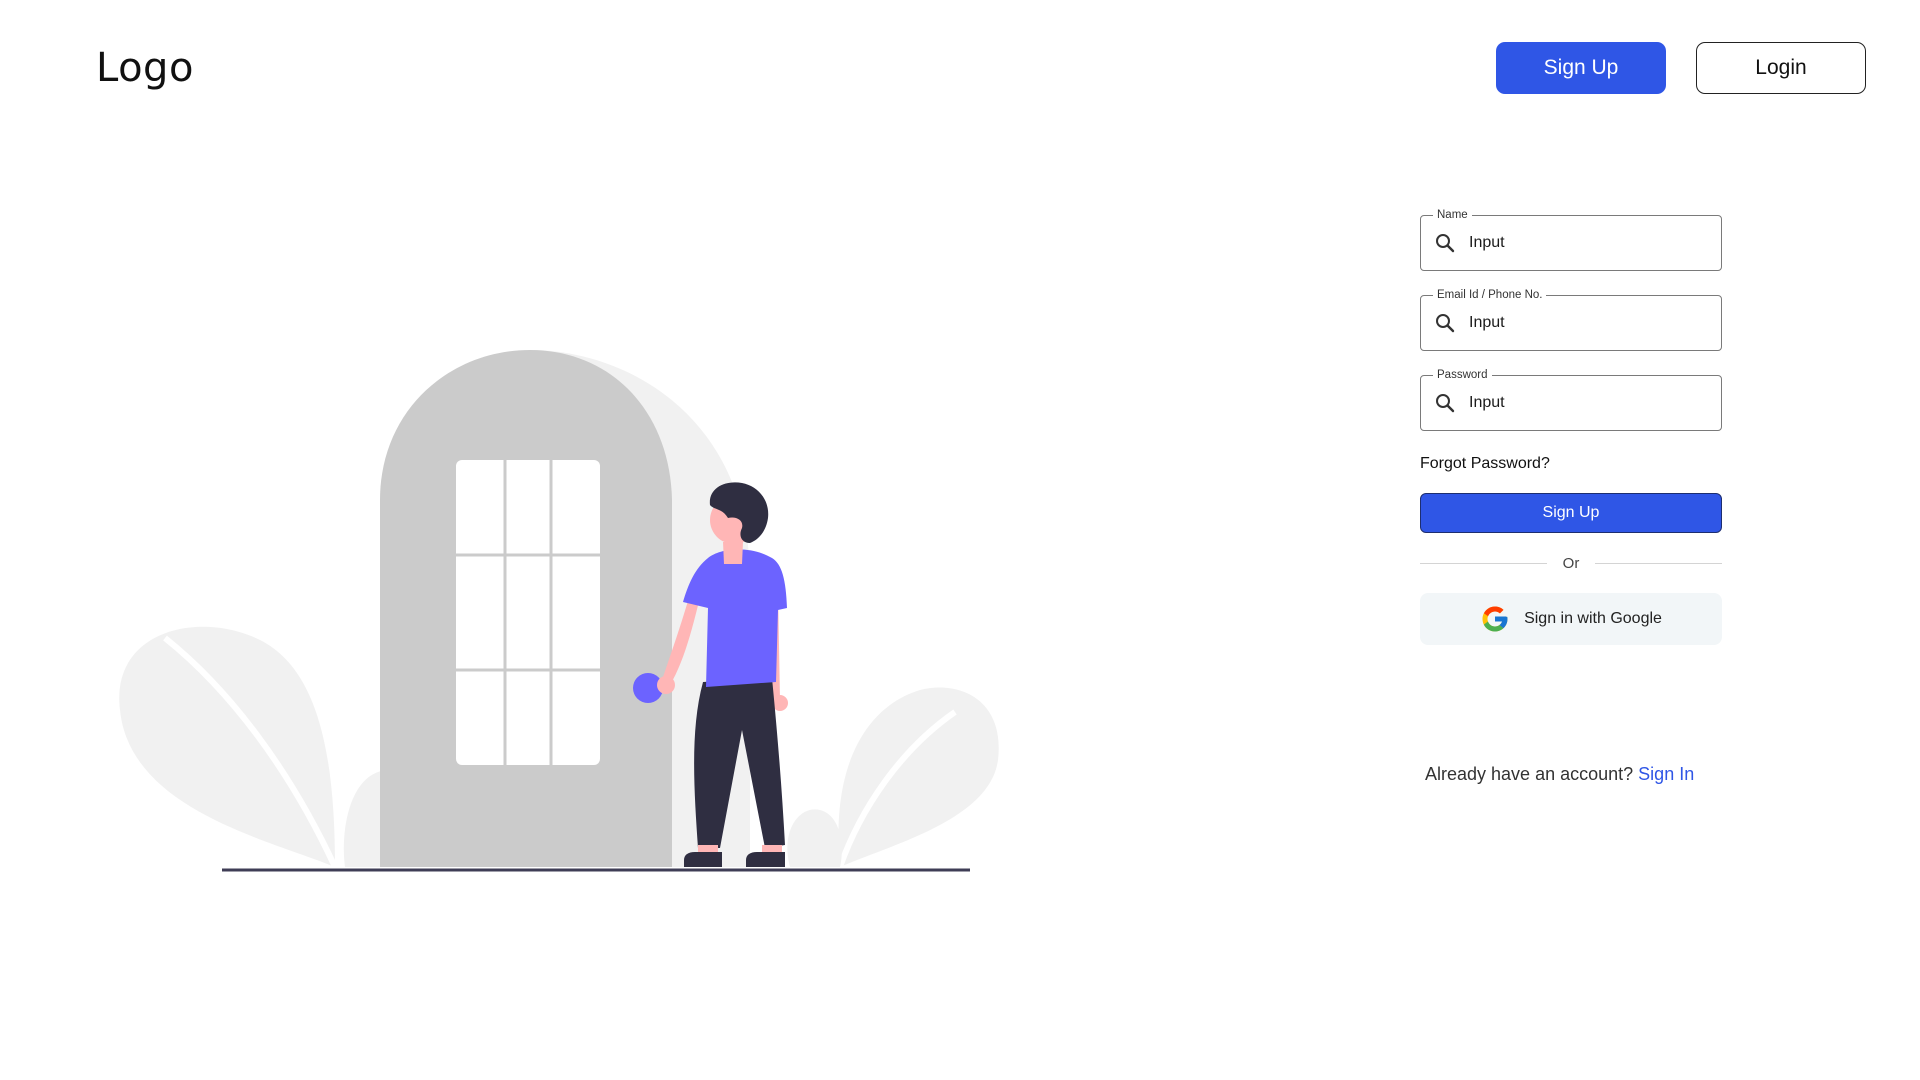  Describe the element at coordinates (1529, 774) in the screenshot. I see `account-prompt-text: Already have an account?` at that location.